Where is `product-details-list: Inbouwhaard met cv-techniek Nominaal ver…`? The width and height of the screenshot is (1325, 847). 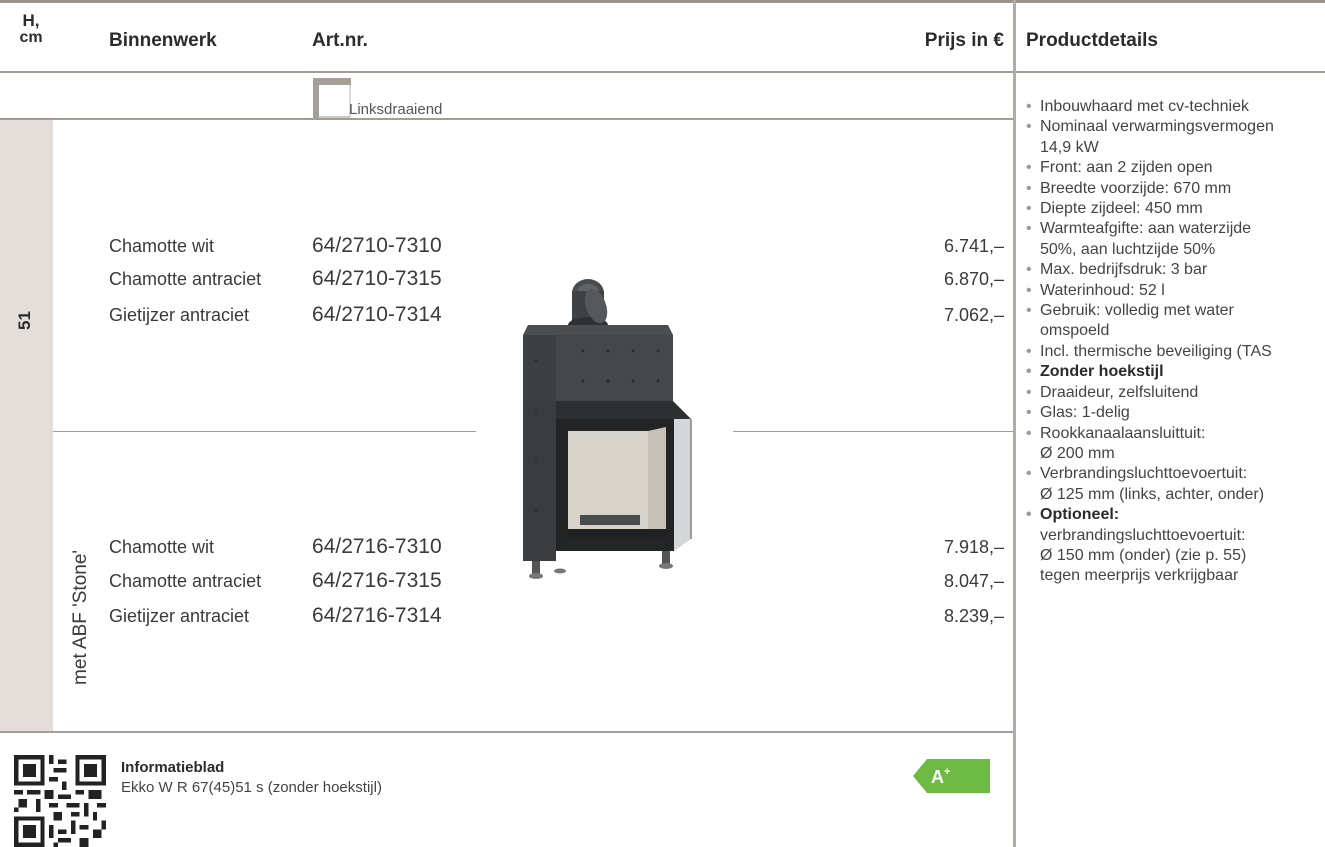 product-details-list: Inbouwhaard met cv-techniek Nominaal ver… is located at coordinates (1172, 342).